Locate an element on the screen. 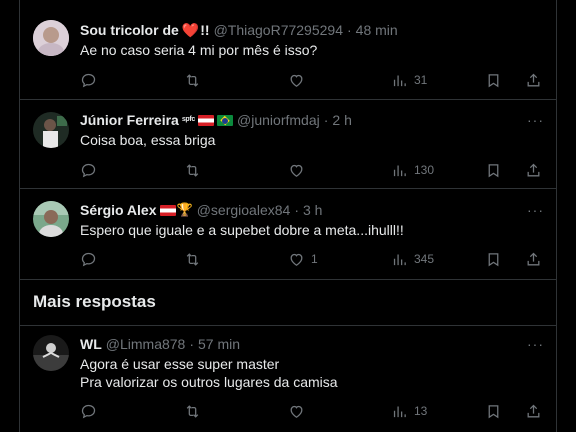 Image resolution: width=576 pixels, height=432 pixels. trophy-icon: 🏆 is located at coordinates (184, 209).